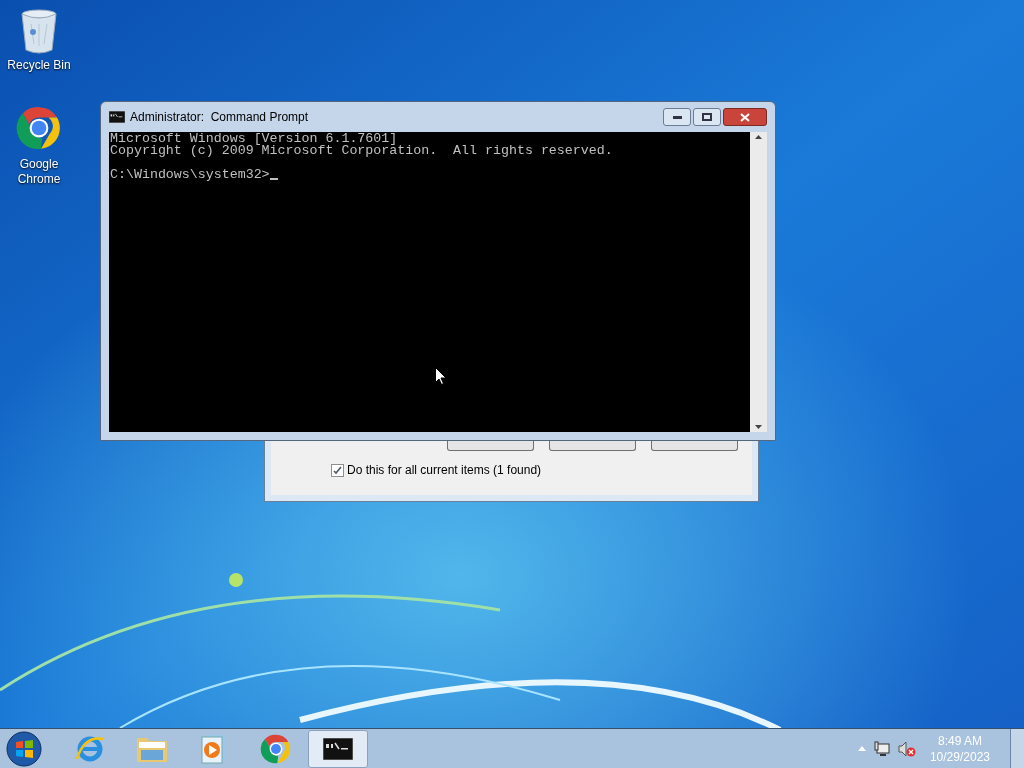 The height and width of the screenshot is (768, 1024). I want to click on mouse-pointer-icon, so click(440, 376).